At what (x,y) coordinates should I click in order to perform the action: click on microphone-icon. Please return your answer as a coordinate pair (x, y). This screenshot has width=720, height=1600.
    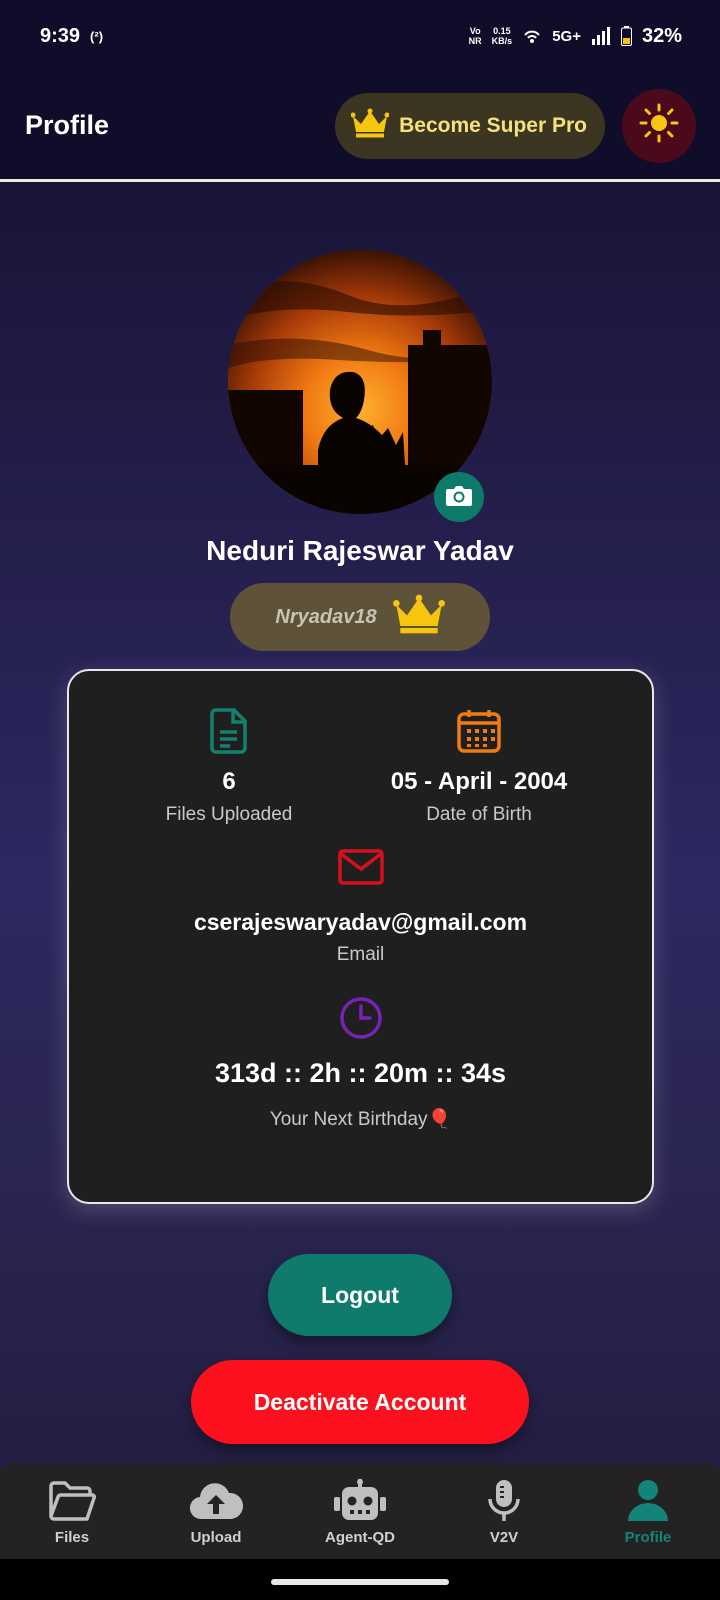
    Looking at the image, I should click on (504, 1501).